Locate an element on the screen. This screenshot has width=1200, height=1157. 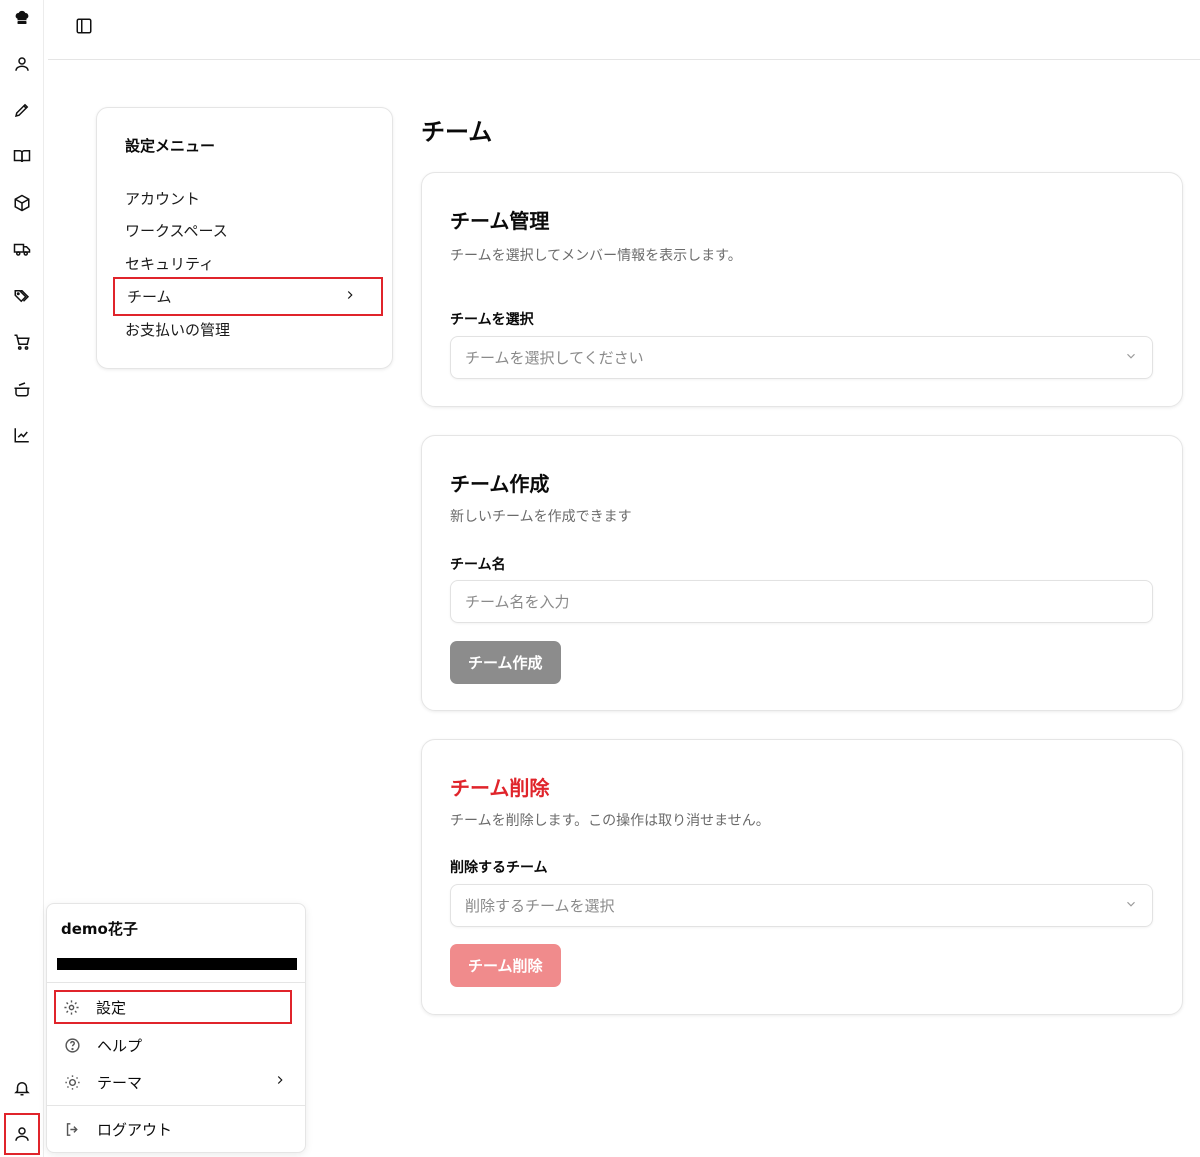
pen-icon is located at coordinates (22, 110).